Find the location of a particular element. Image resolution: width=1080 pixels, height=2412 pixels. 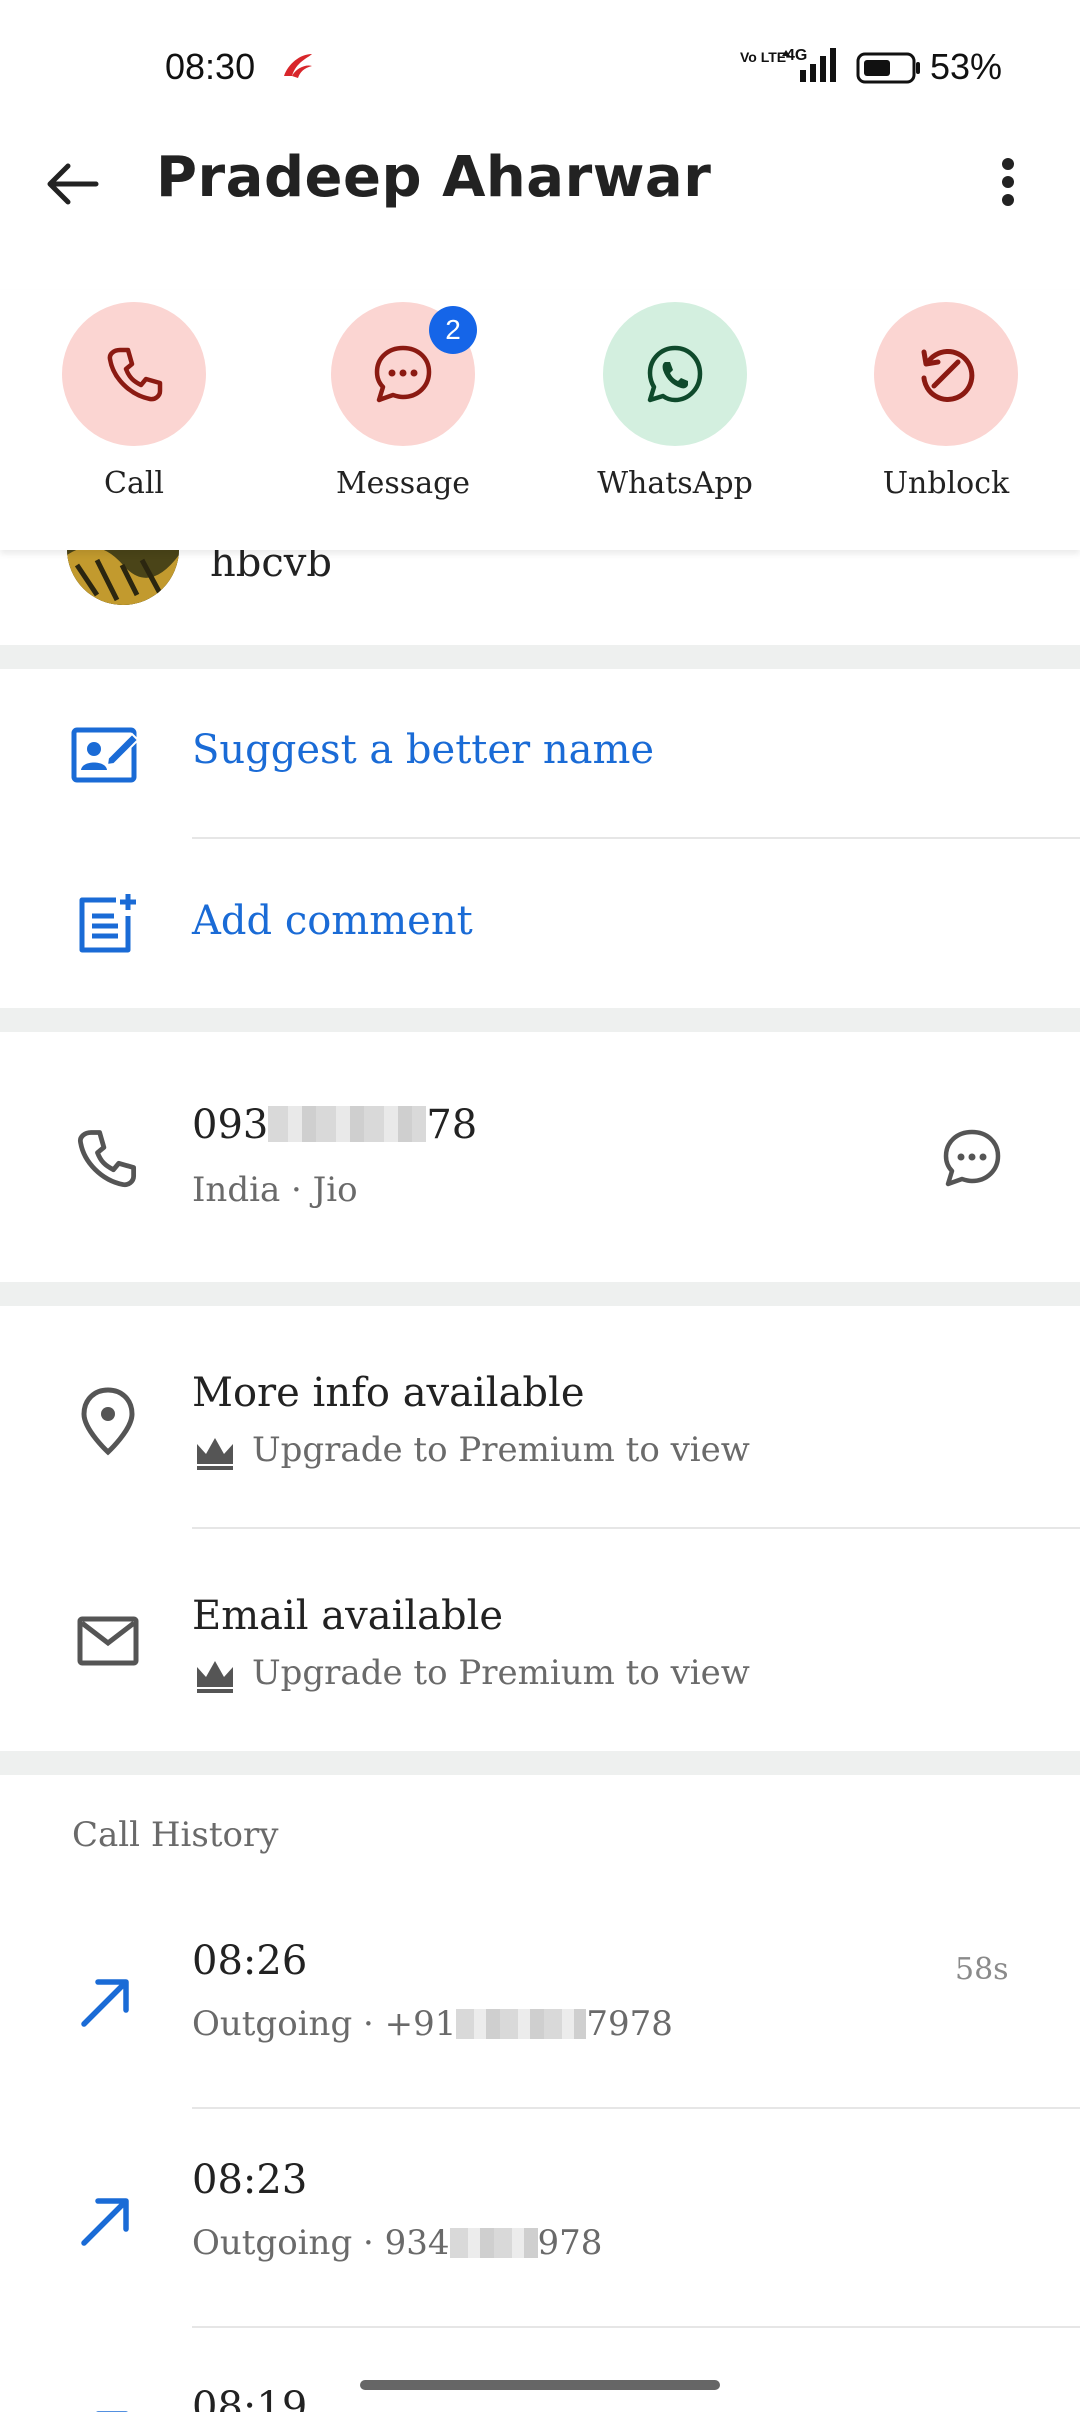

add-comment-link: Add comment is located at coordinates (332, 921).